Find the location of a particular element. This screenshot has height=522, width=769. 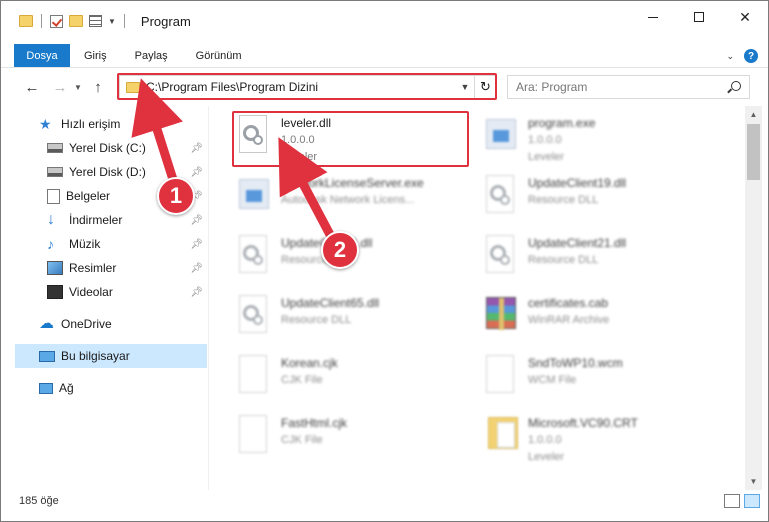

tiles-view-icon is located at coordinates (752, 501).